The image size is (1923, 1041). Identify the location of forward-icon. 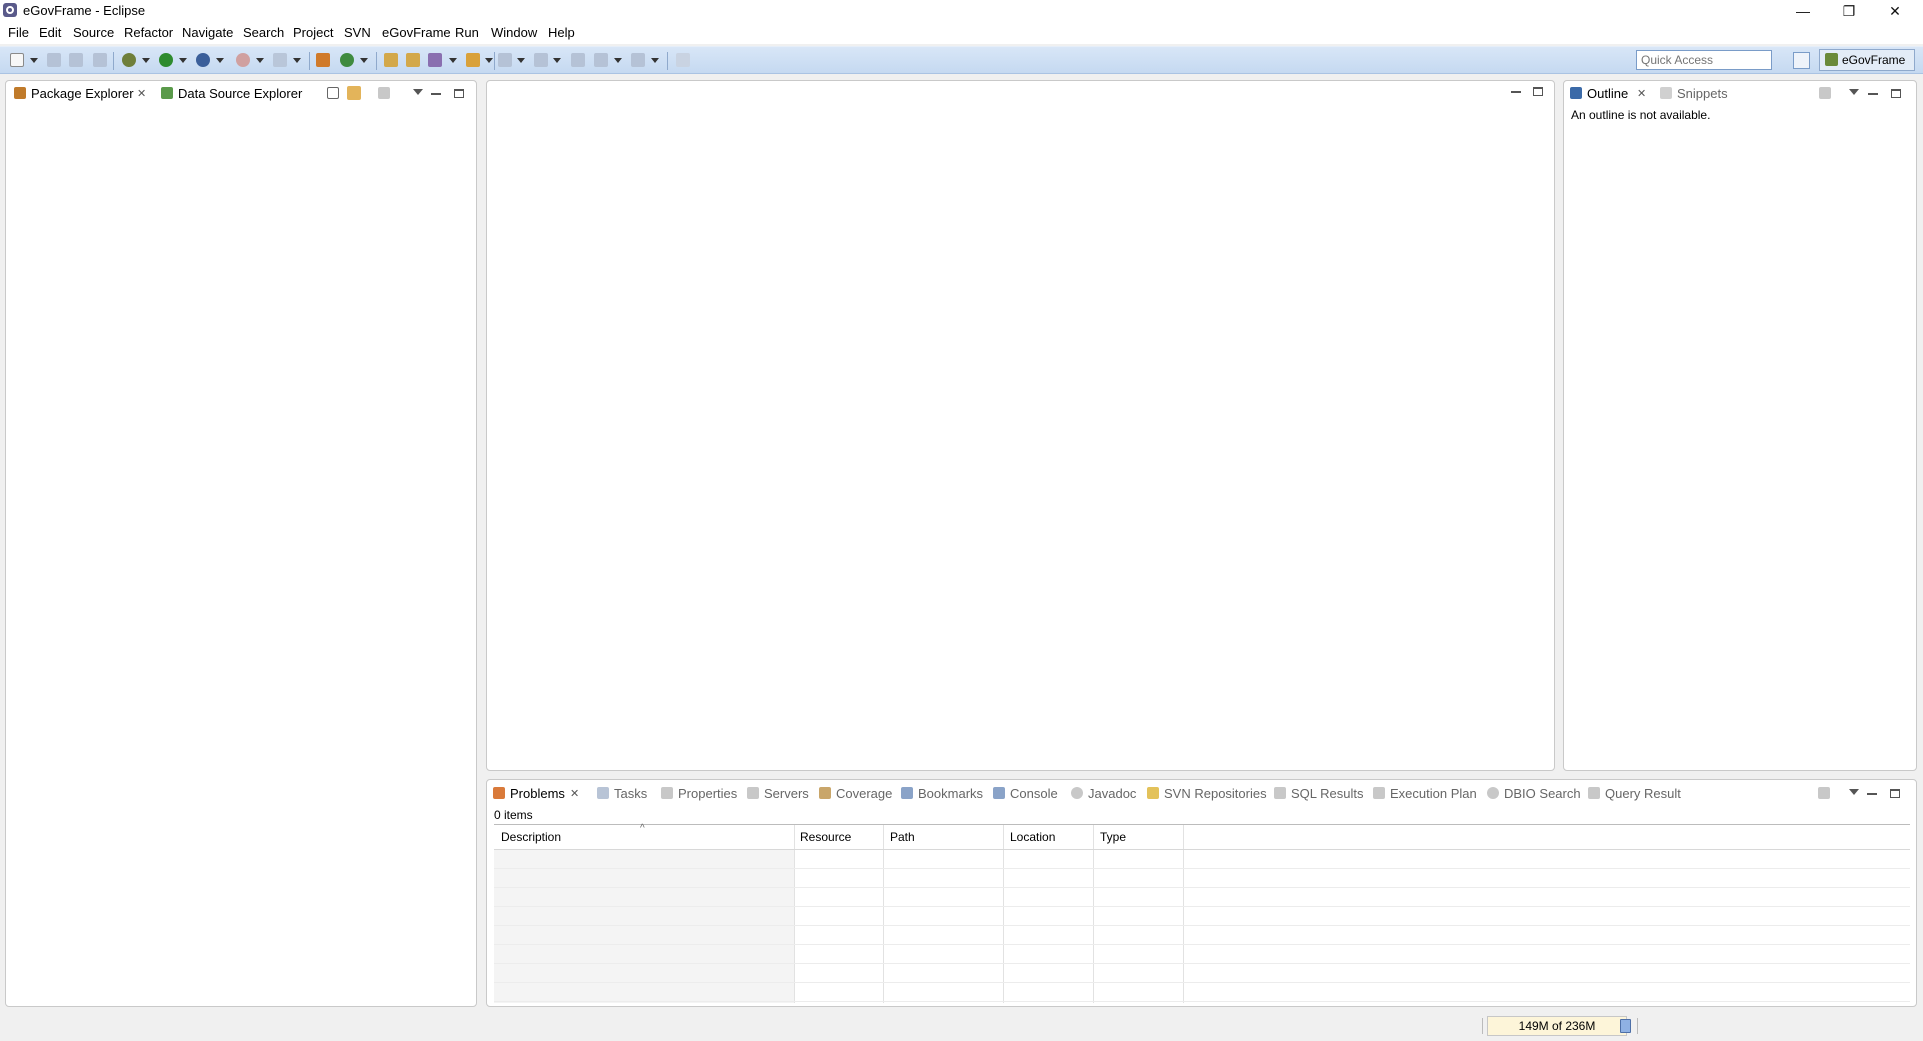
(638, 60).